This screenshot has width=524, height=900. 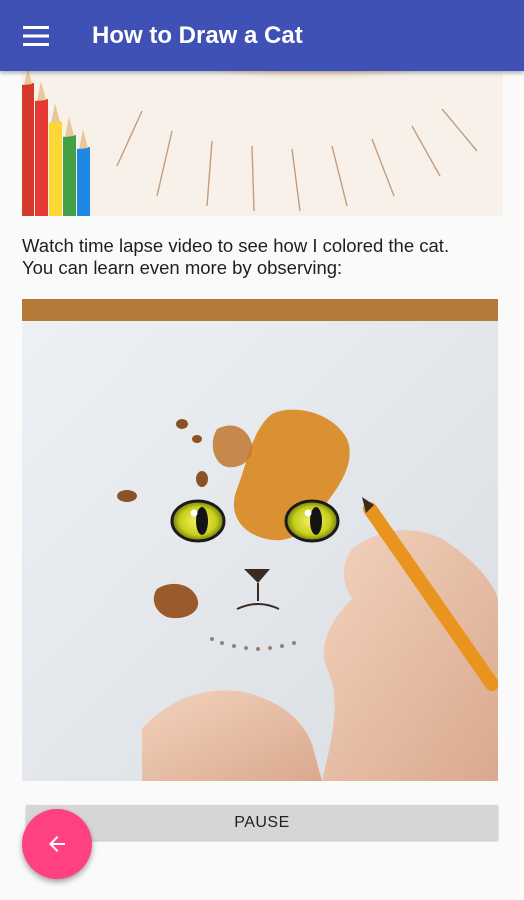 What do you see at coordinates (197, 35) in the screenshot?
I see `page-title: How to Draw a Cat` at bounding box center [197, 35].